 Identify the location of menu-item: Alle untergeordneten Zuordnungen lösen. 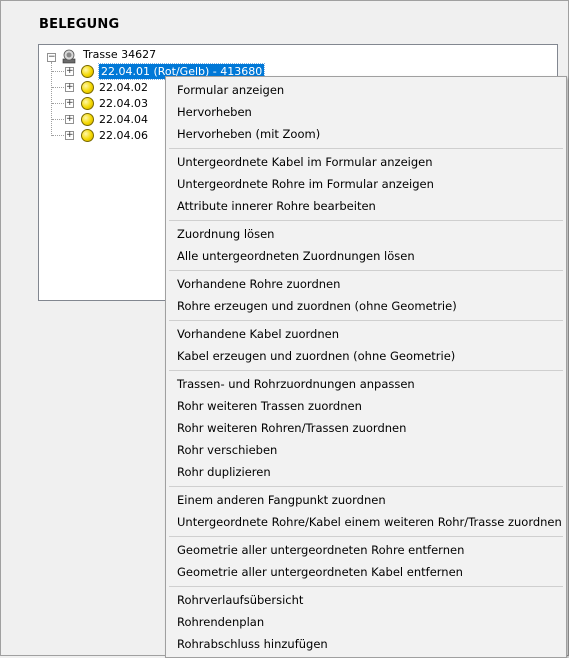
(296, 256).